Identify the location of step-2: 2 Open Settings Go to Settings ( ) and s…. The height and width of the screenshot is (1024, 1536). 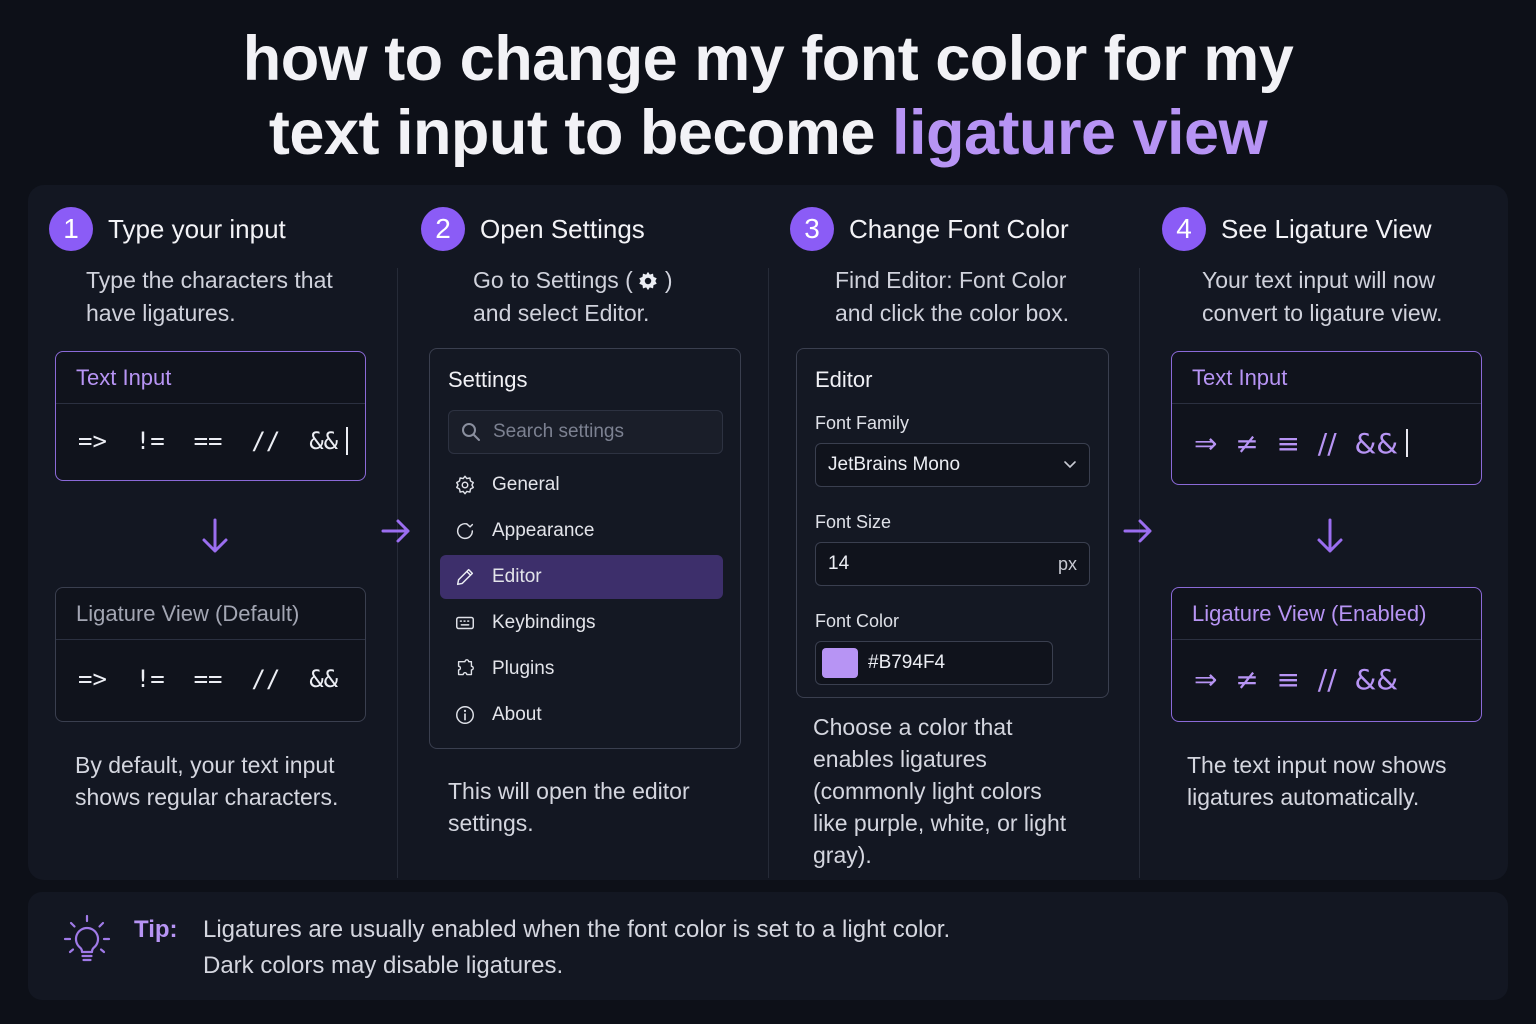
(586, 267).